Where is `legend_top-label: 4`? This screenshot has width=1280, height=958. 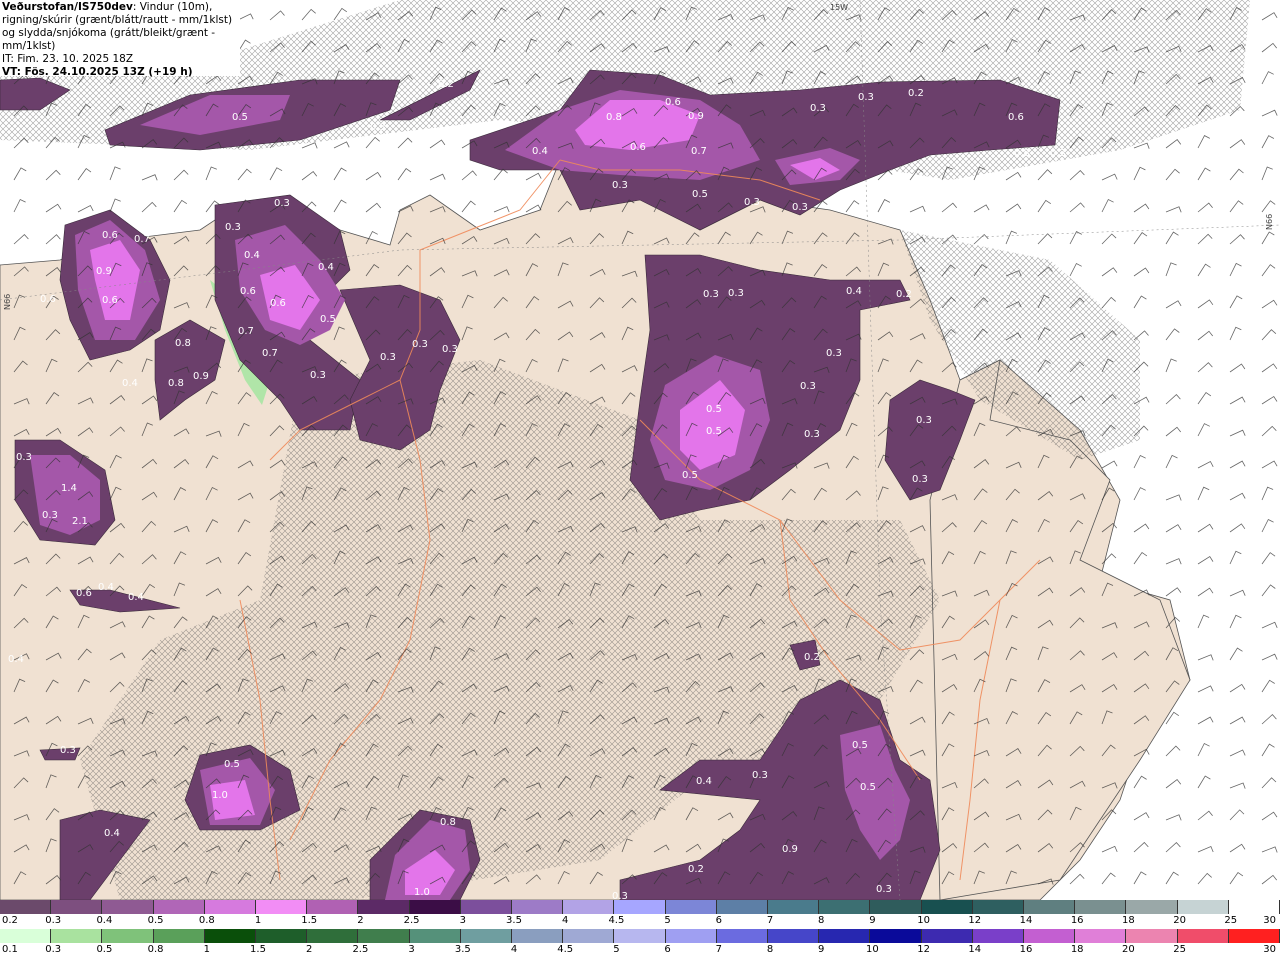 legend_top-label: 4 is located at coordinates (565, 920).